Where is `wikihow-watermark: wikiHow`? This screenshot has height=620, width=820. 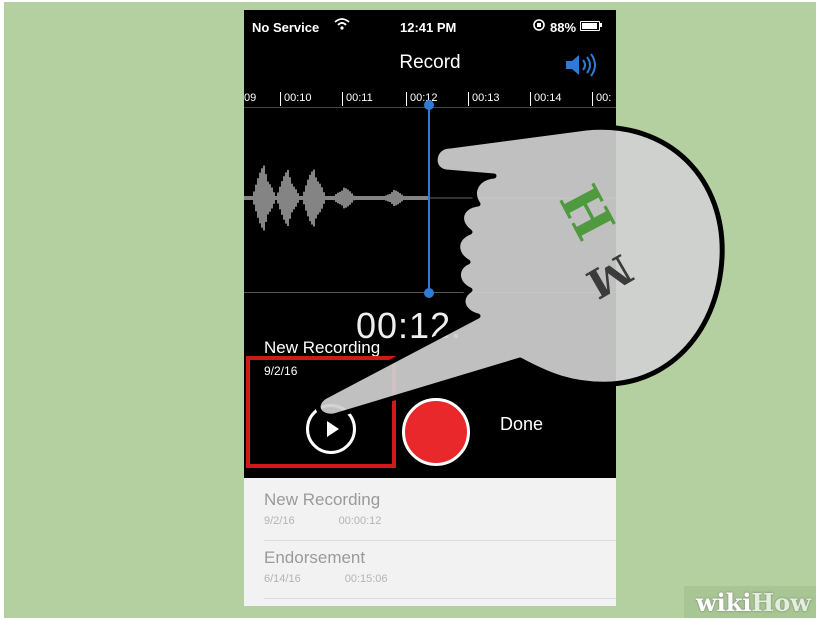 wikihow-watermark: wikiHow is located at coordinates (753, 602).